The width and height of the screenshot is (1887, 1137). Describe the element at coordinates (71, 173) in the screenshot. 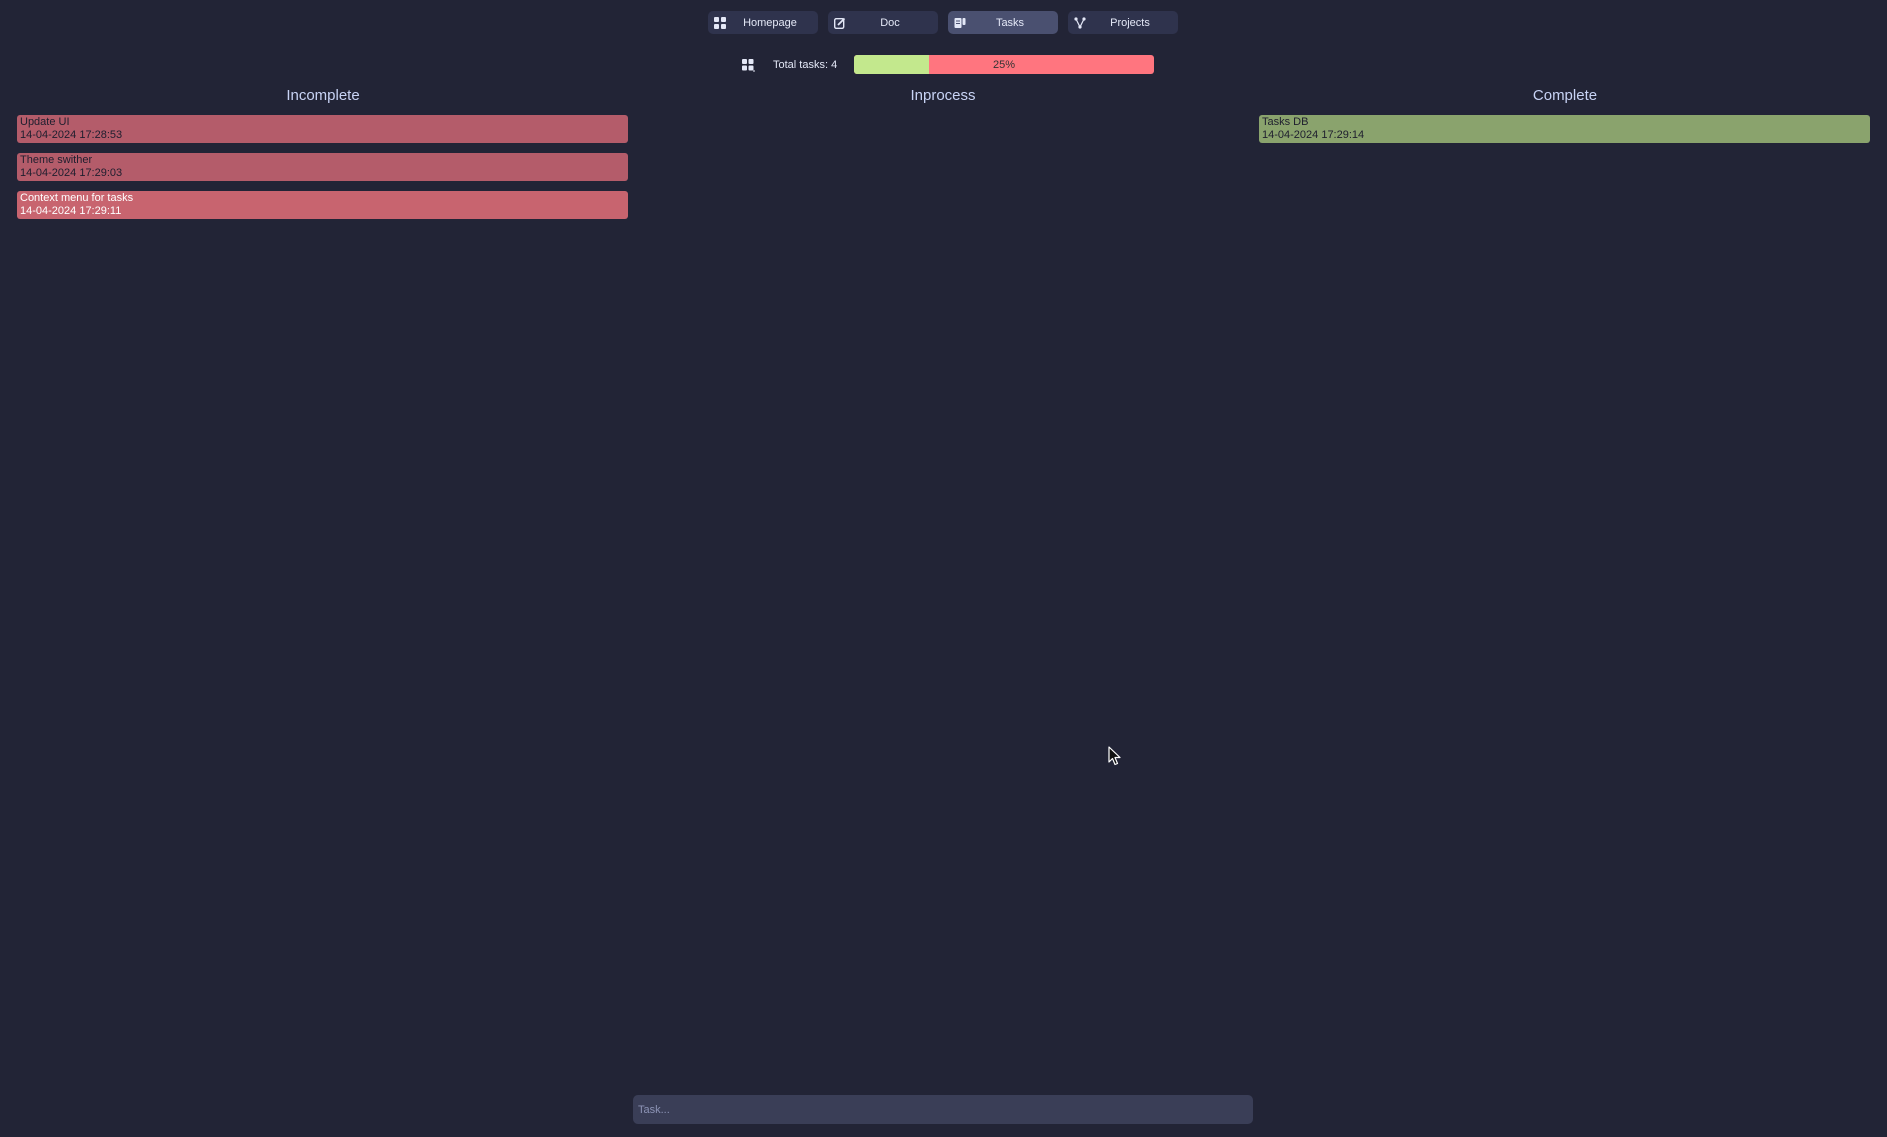

I see `task-date: 14-04-2024 17:29:03` at that location.